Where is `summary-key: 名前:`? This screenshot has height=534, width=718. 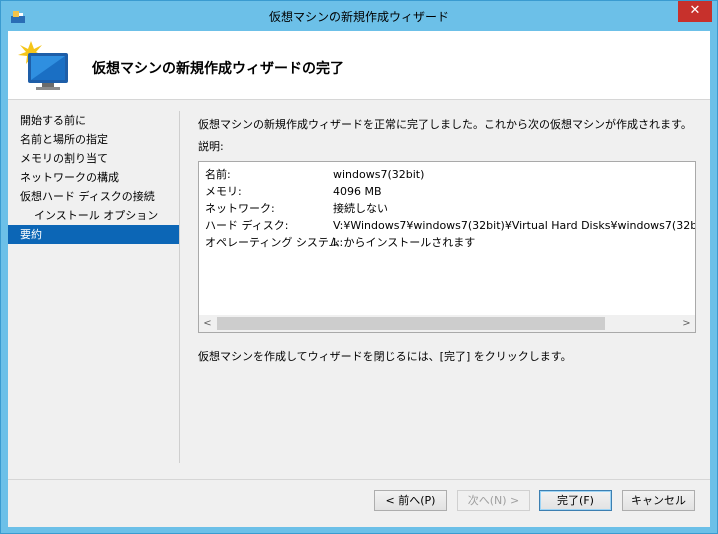
summary-key: 名前: is located at coordinates (218, 174).